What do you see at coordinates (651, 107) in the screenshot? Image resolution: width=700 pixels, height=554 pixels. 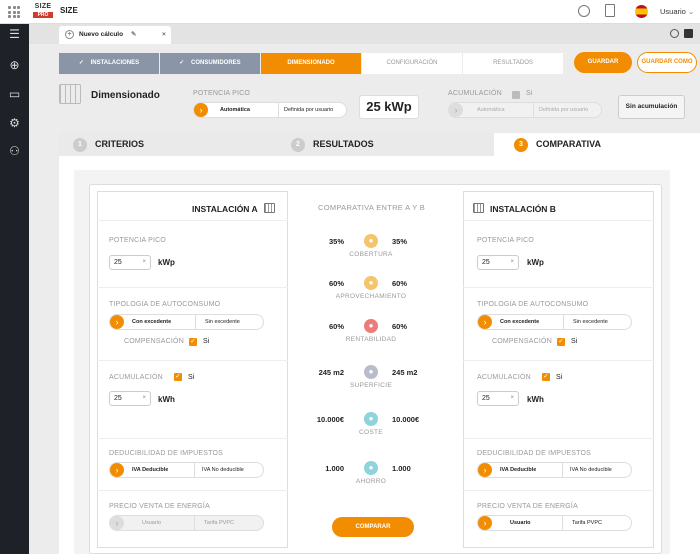 I see `sin-acumulacion-button: Sin acumulación` at bounding box center [651, 107].